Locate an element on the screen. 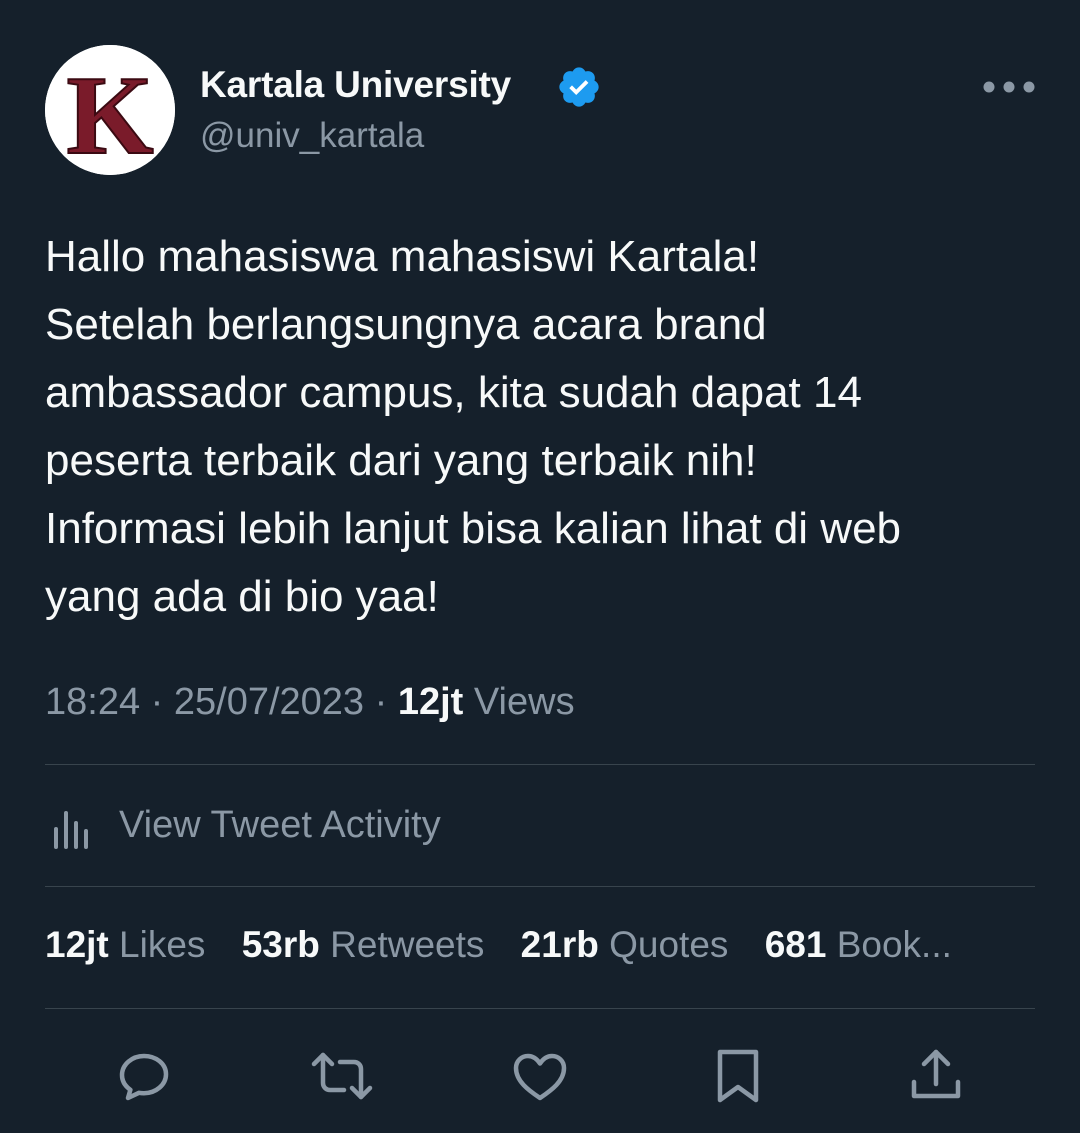 The height and width of the screenshot is (1133, 1080). stat-count: 12jt is located at coordinates (77, 944).